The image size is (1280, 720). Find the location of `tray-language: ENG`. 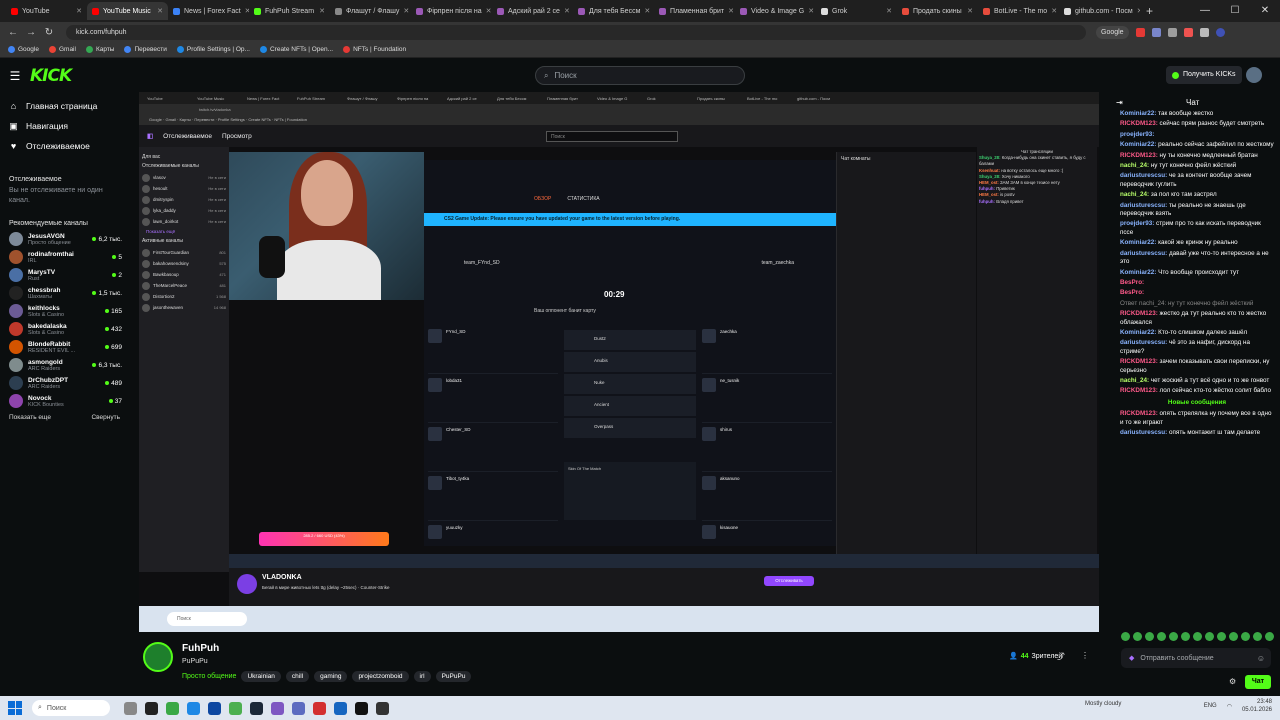

tray-language: ENG is located at coordinates (1210, 706).